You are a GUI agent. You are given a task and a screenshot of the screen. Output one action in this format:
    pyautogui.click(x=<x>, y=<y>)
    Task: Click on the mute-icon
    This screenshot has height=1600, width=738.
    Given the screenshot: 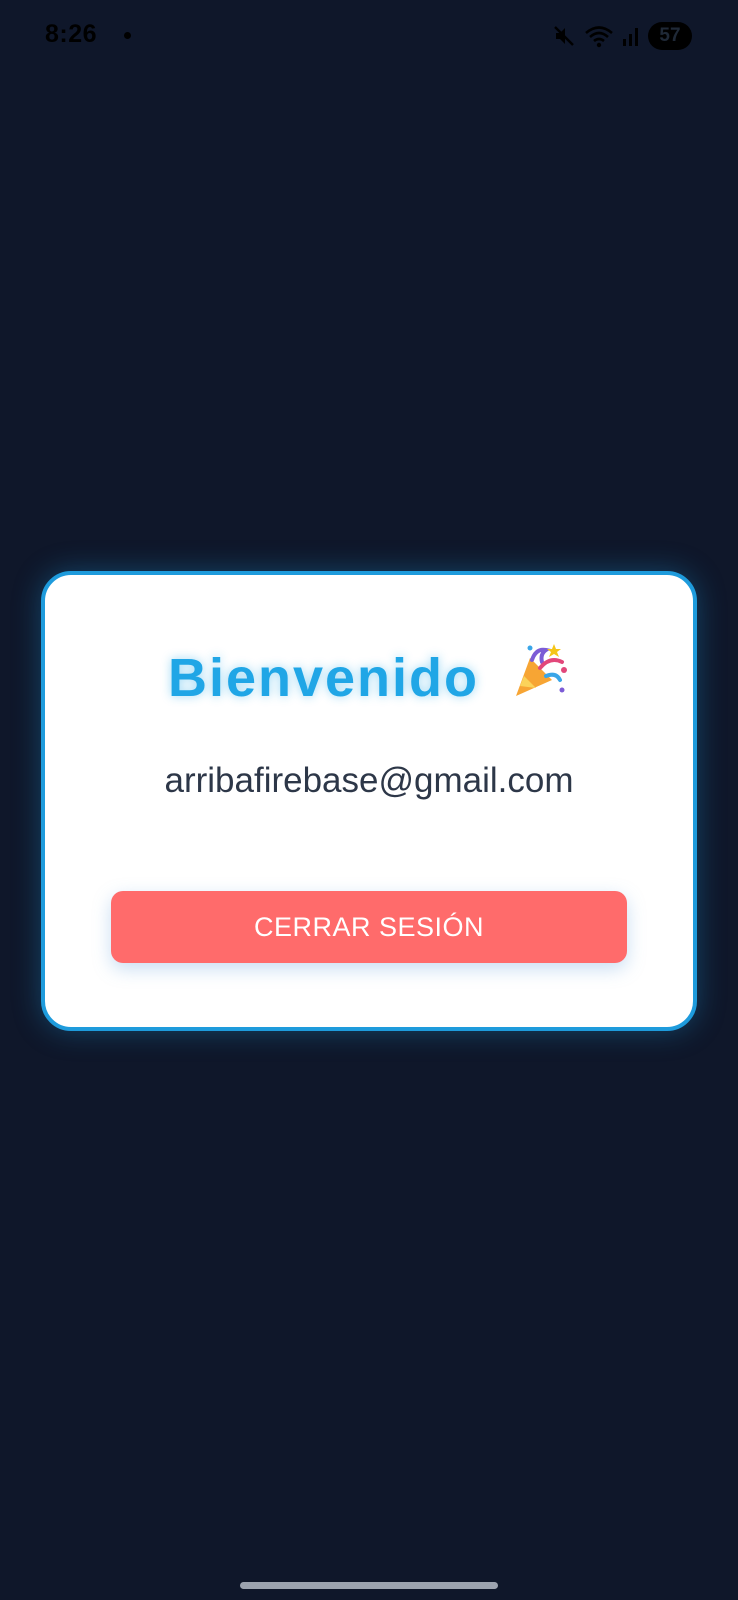 What is the action you would take?
    pyautogui.click(x=564, y=36)
    